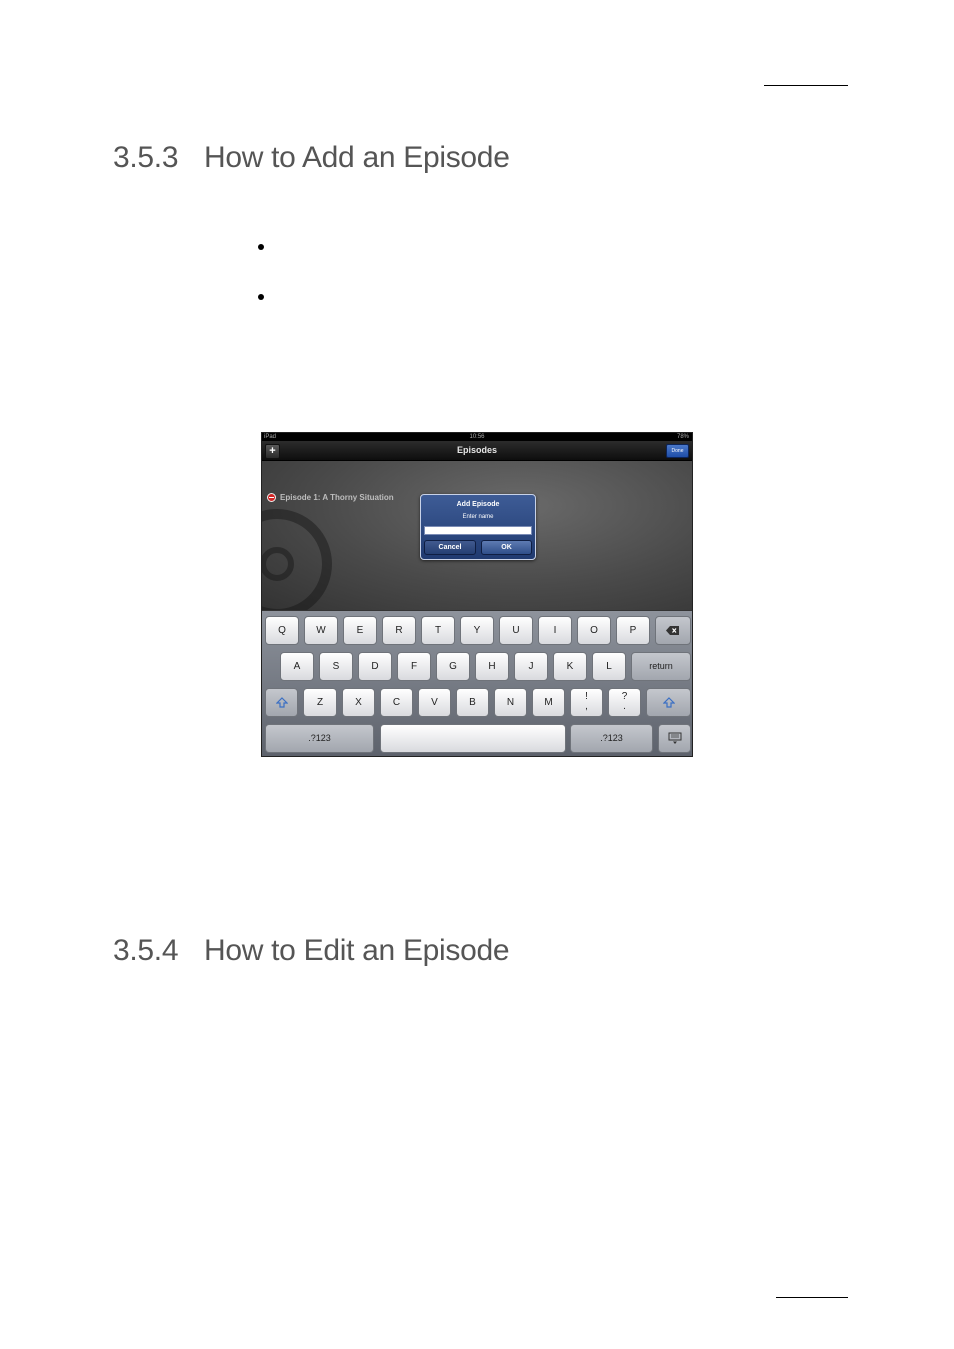 The image size is (954, 1349). Describe the element at coordinates (624, 706) in the screenshot. I see `key-period-label: .` at that location.